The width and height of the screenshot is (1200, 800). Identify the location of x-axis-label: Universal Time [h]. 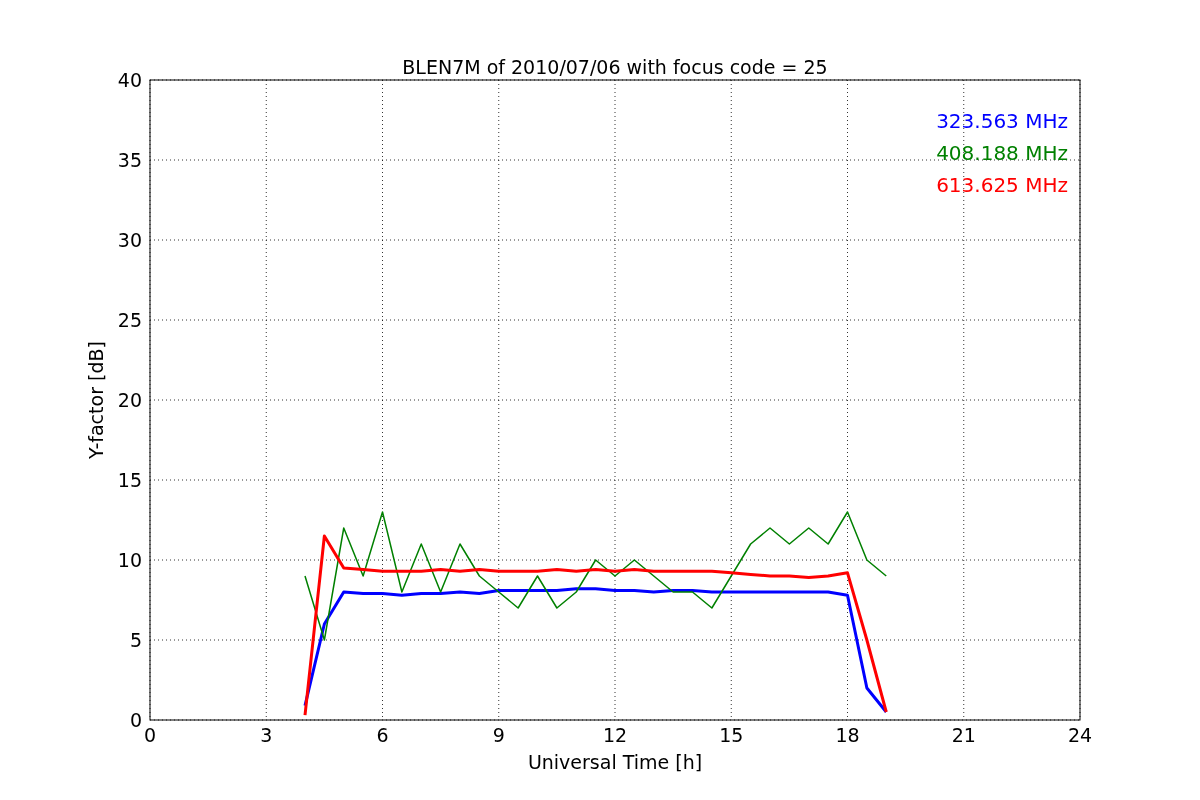
(615, 762).